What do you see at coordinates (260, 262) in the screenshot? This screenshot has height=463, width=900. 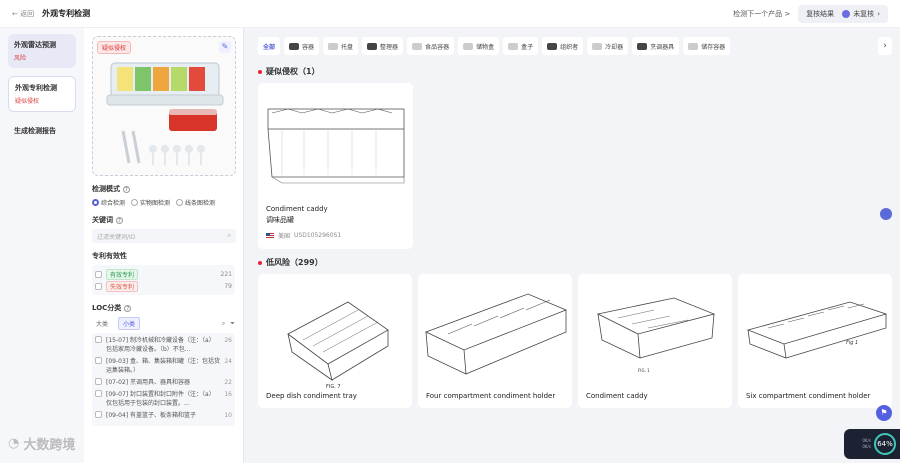 I see `bullet-icon` at bounding box center [260, 262].